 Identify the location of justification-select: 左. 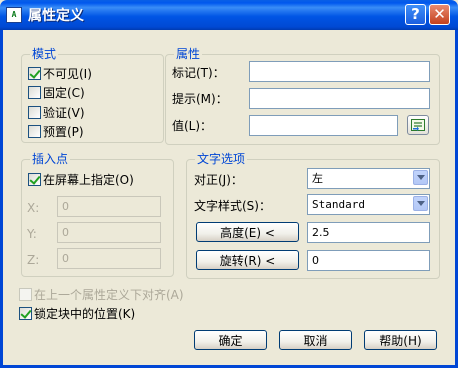
(368, 178).